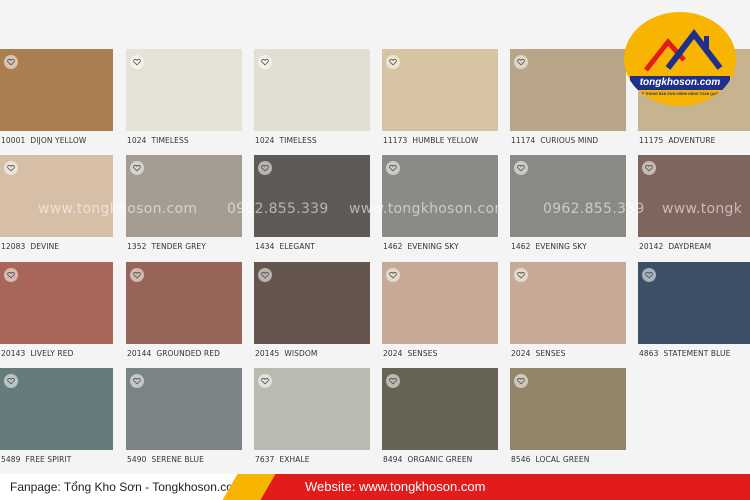  I want to click on swatch-code: 8494, so click(393, 459).